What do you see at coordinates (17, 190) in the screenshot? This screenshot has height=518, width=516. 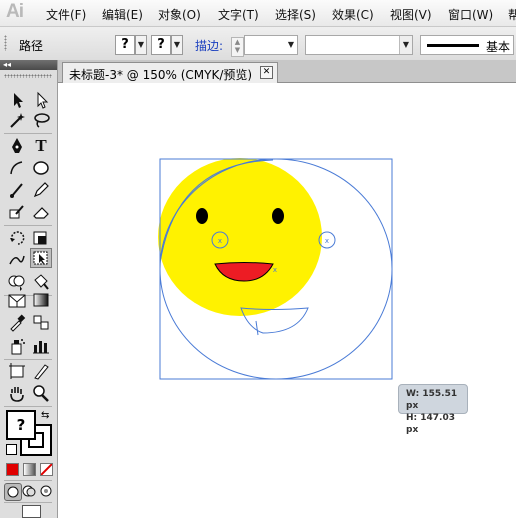 I see `paintbrush-tool-icon` at bounding box center [17, 190].